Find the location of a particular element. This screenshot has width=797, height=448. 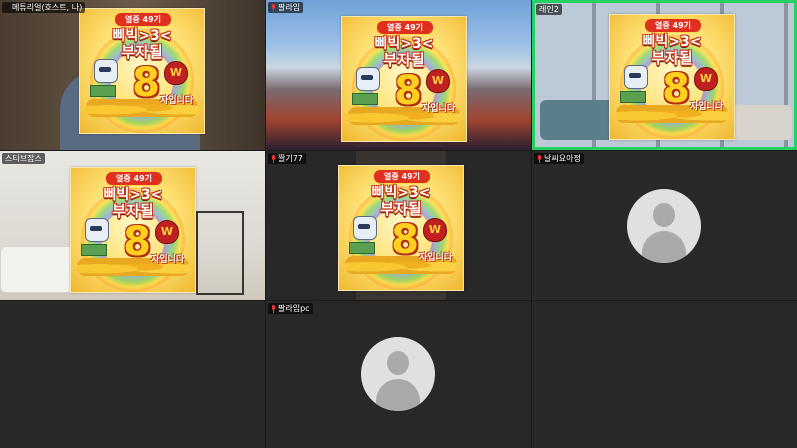

shelf is located at coordinates (220, 253).